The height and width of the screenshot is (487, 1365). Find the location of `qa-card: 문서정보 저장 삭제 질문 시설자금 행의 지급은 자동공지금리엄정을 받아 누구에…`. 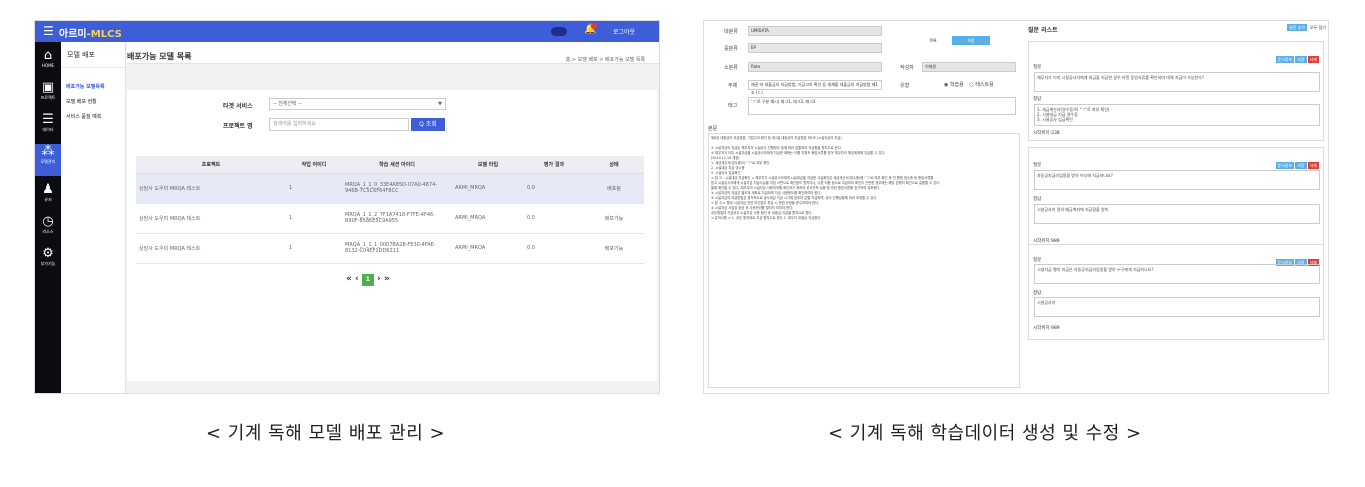

qa-card: 문서정보 저장 삭제 질문 시설자금 행의 지급은 자동공지금리엄정을 받아 누구에… is located at coordinates (1176, 292).